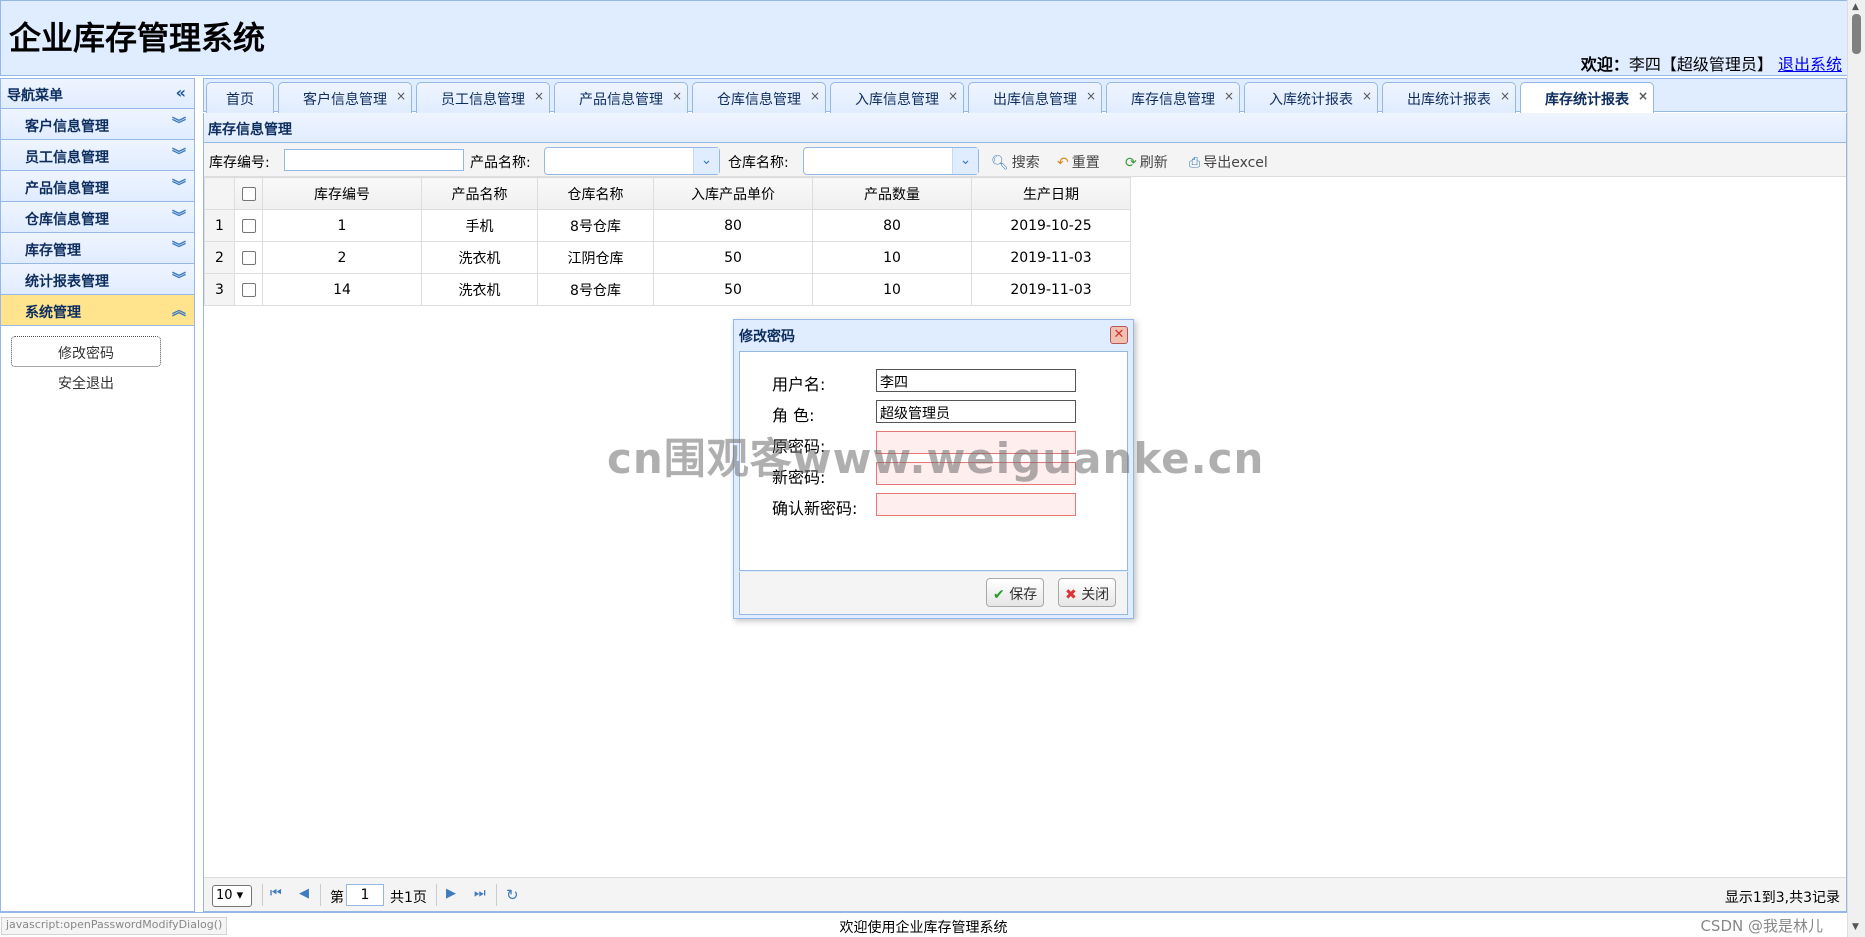 This screenshot has width=1865, height=937. I want to click on tab-label: 员工信息管理, so click(483, 100).